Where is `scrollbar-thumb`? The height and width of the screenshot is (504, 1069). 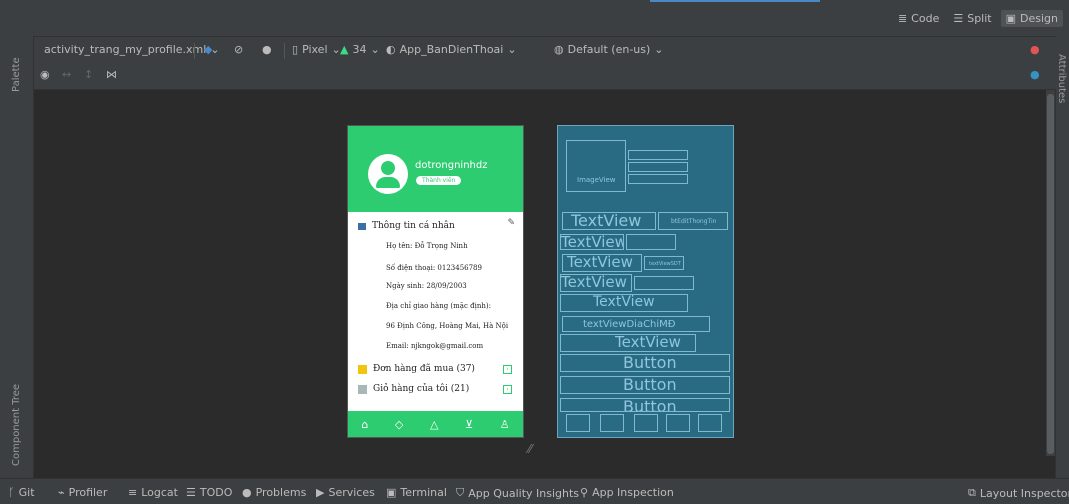 scrollbar-thumb is located at coordinates (1050, 274).